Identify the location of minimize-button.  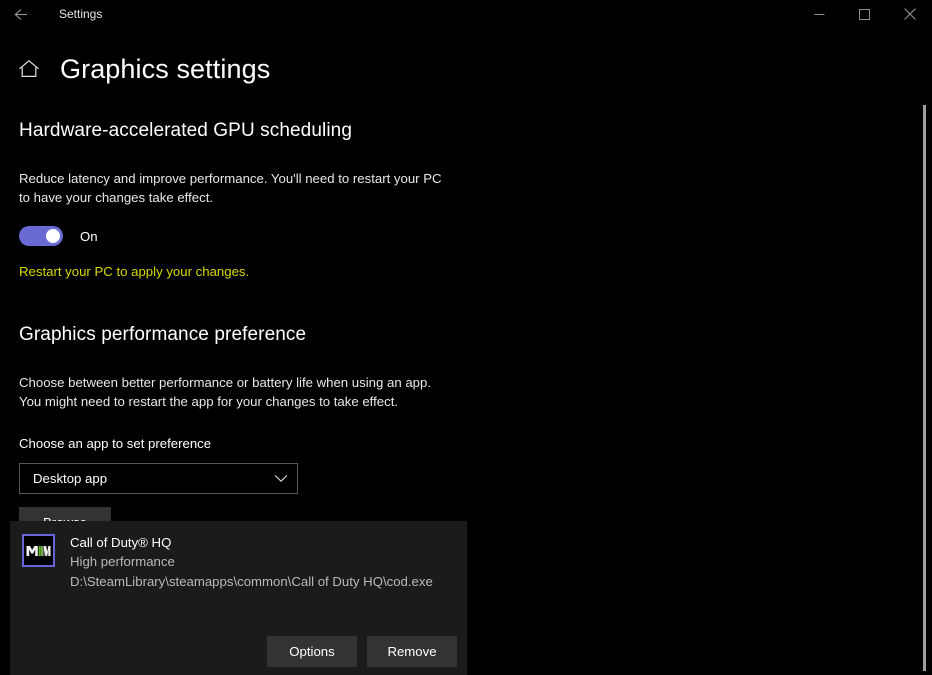
(819, 14).